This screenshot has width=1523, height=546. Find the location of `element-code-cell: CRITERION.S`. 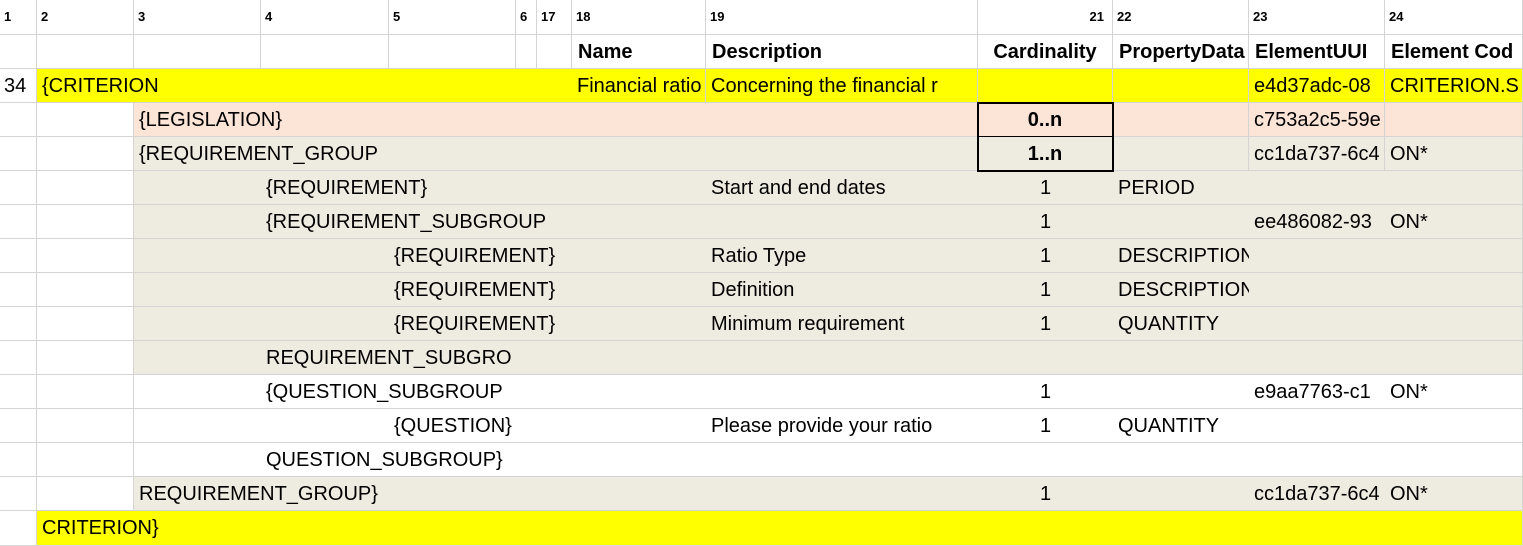

element-code-cell: CRITERION.S is located at coordinates (1454, 86).